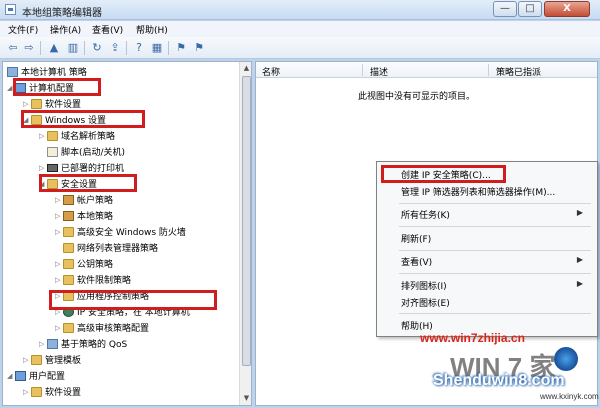  What do you see at coordinates (68, 311) in the screenshot?
I see `ip-security-icon` at bounding box center [68, 311].